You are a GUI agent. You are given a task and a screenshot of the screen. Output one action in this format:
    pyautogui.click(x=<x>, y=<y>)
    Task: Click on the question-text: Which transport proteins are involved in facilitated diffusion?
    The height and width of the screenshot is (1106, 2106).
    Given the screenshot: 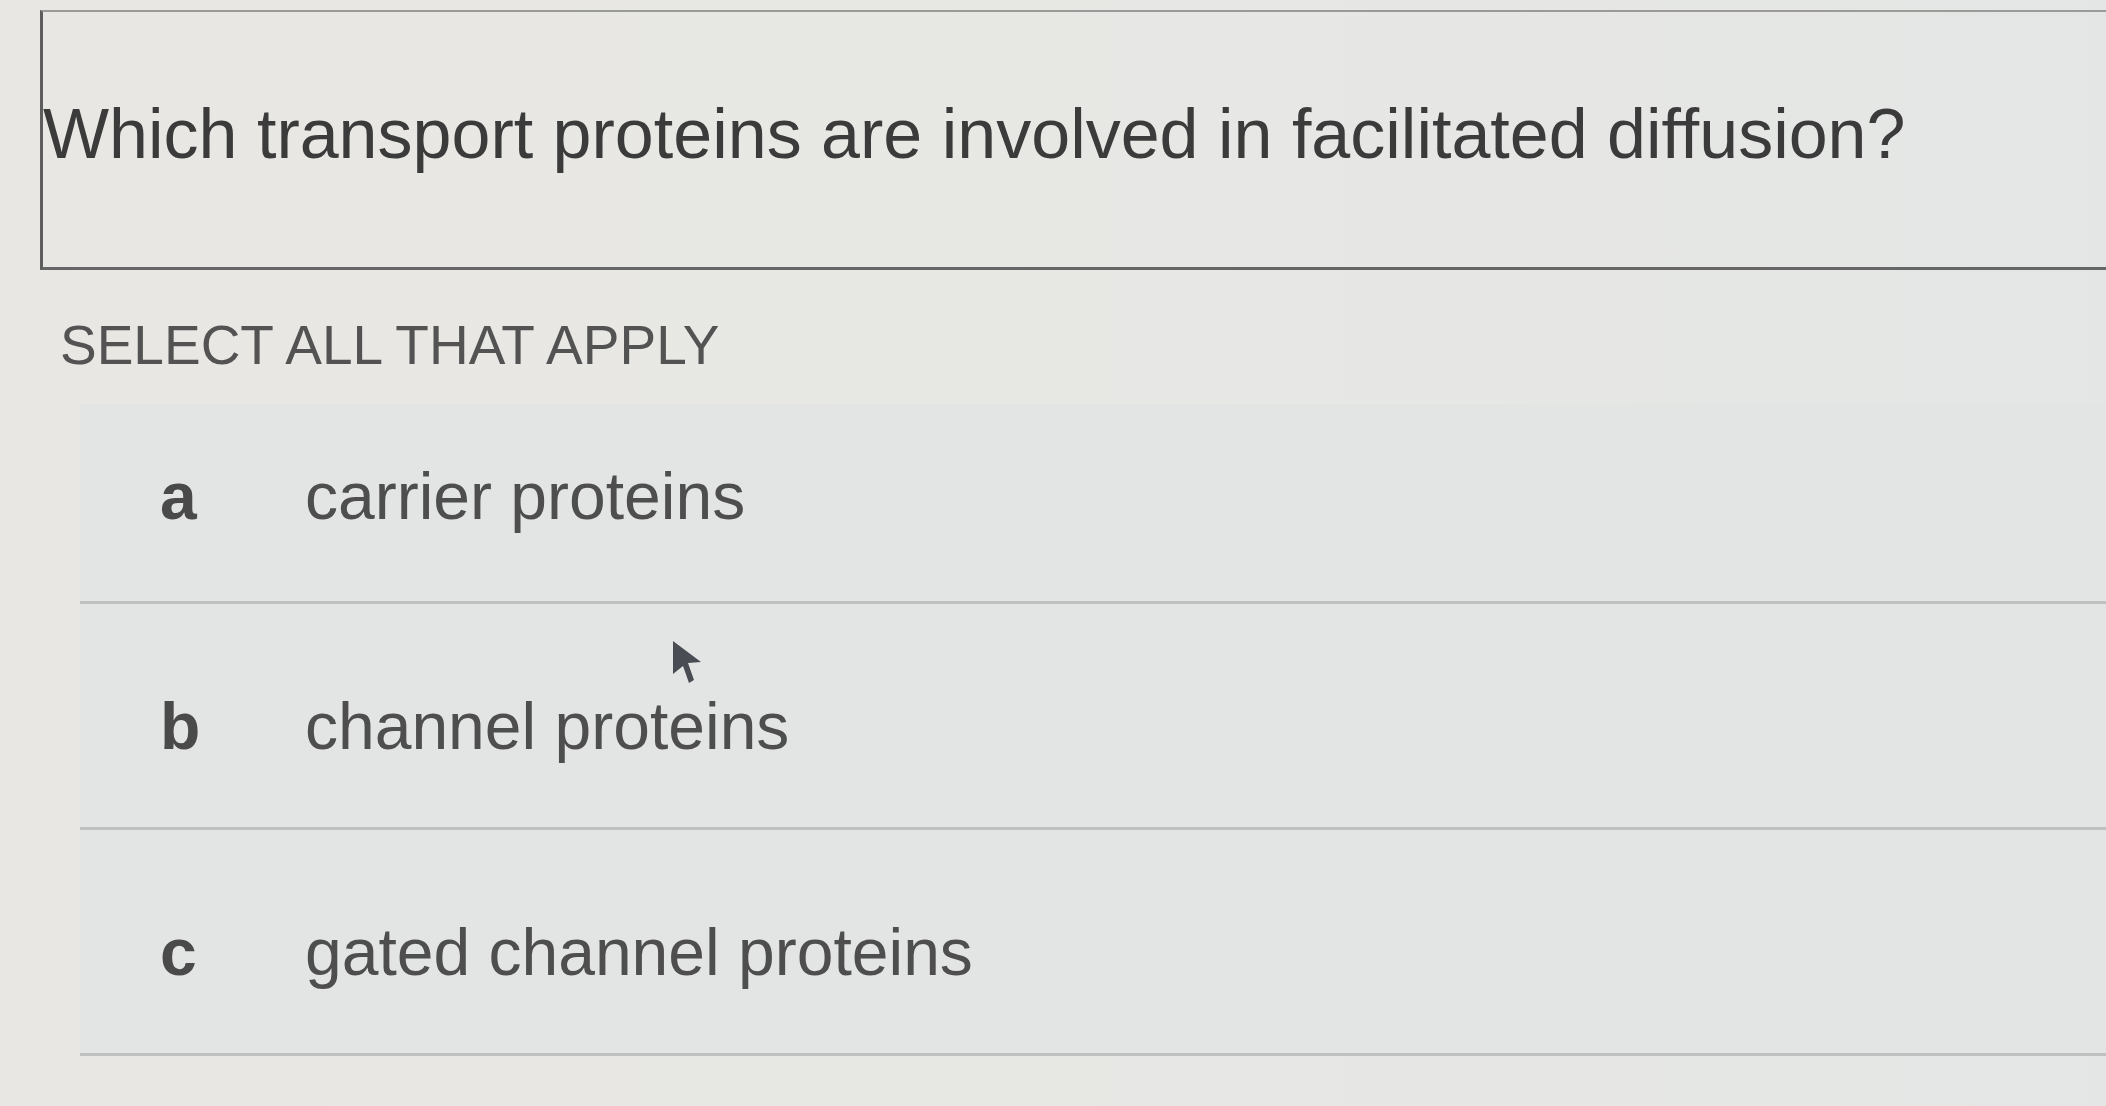 What is the action you would take?
    pyautogui.click(x=975, y=134)
    